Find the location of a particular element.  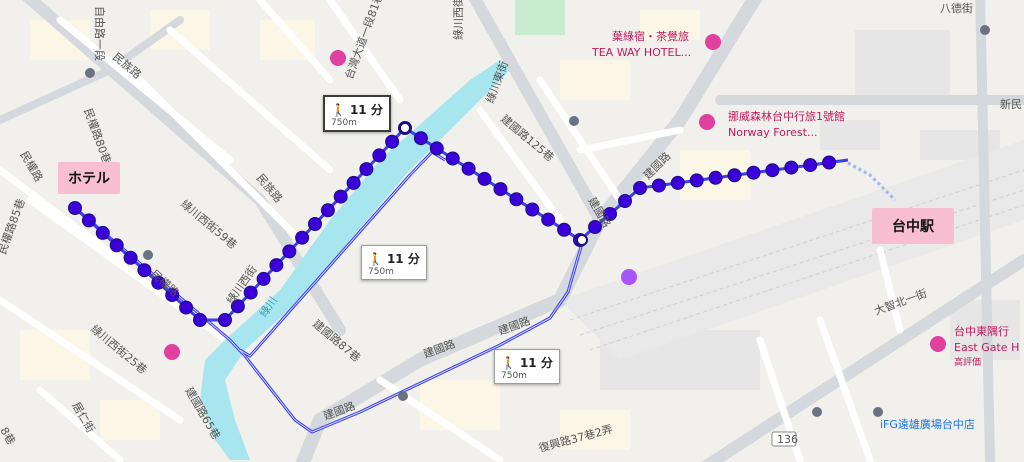

poi-east-gate-en: East Gate H is located at coordinates (986, 347).